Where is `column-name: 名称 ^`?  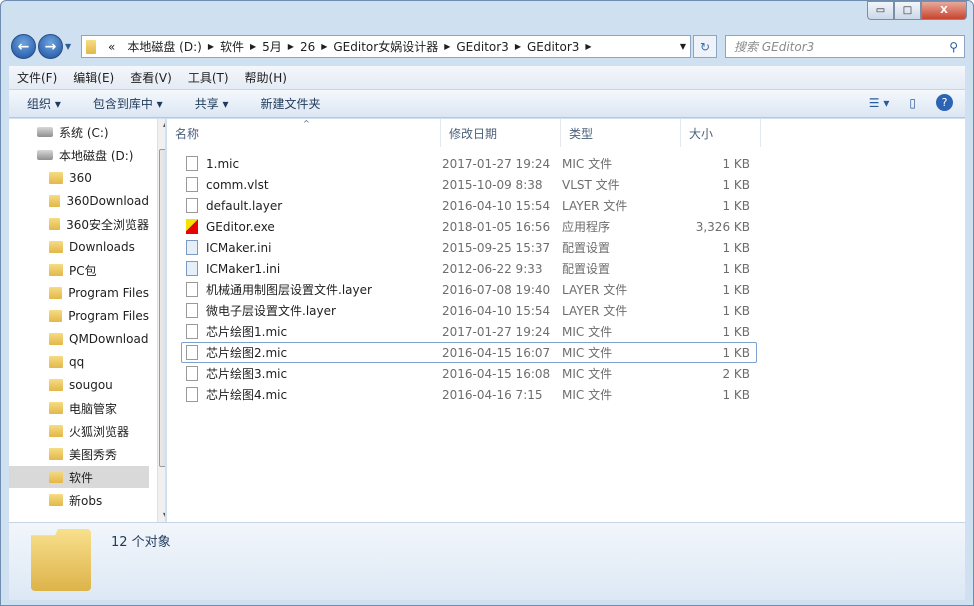 column-name: 名称 ^ is located at coordinates (304, 133).